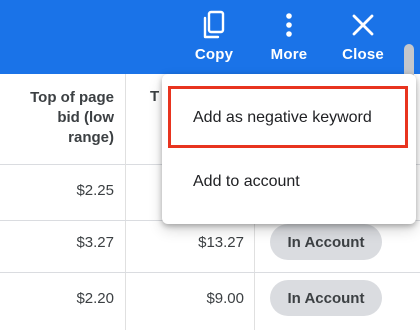  I want to click on bid-low-value: $2.25, so click(95, 190).